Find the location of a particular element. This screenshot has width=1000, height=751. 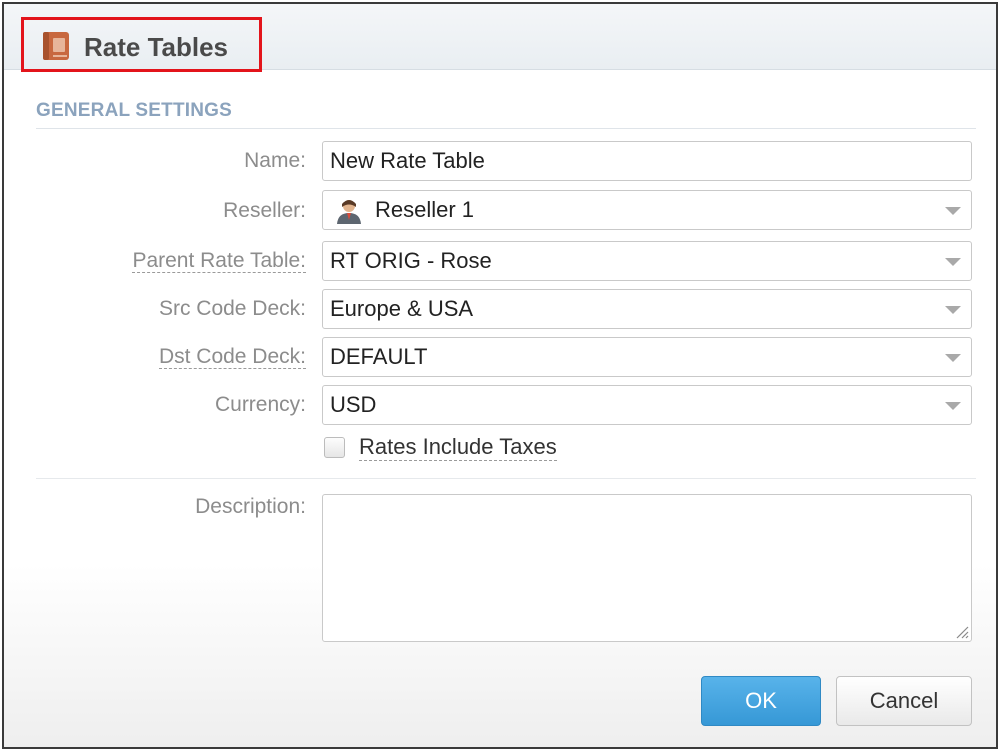

parent-rate-table-label-text: Parent Rate Table: is located at coordinates (219, 261).